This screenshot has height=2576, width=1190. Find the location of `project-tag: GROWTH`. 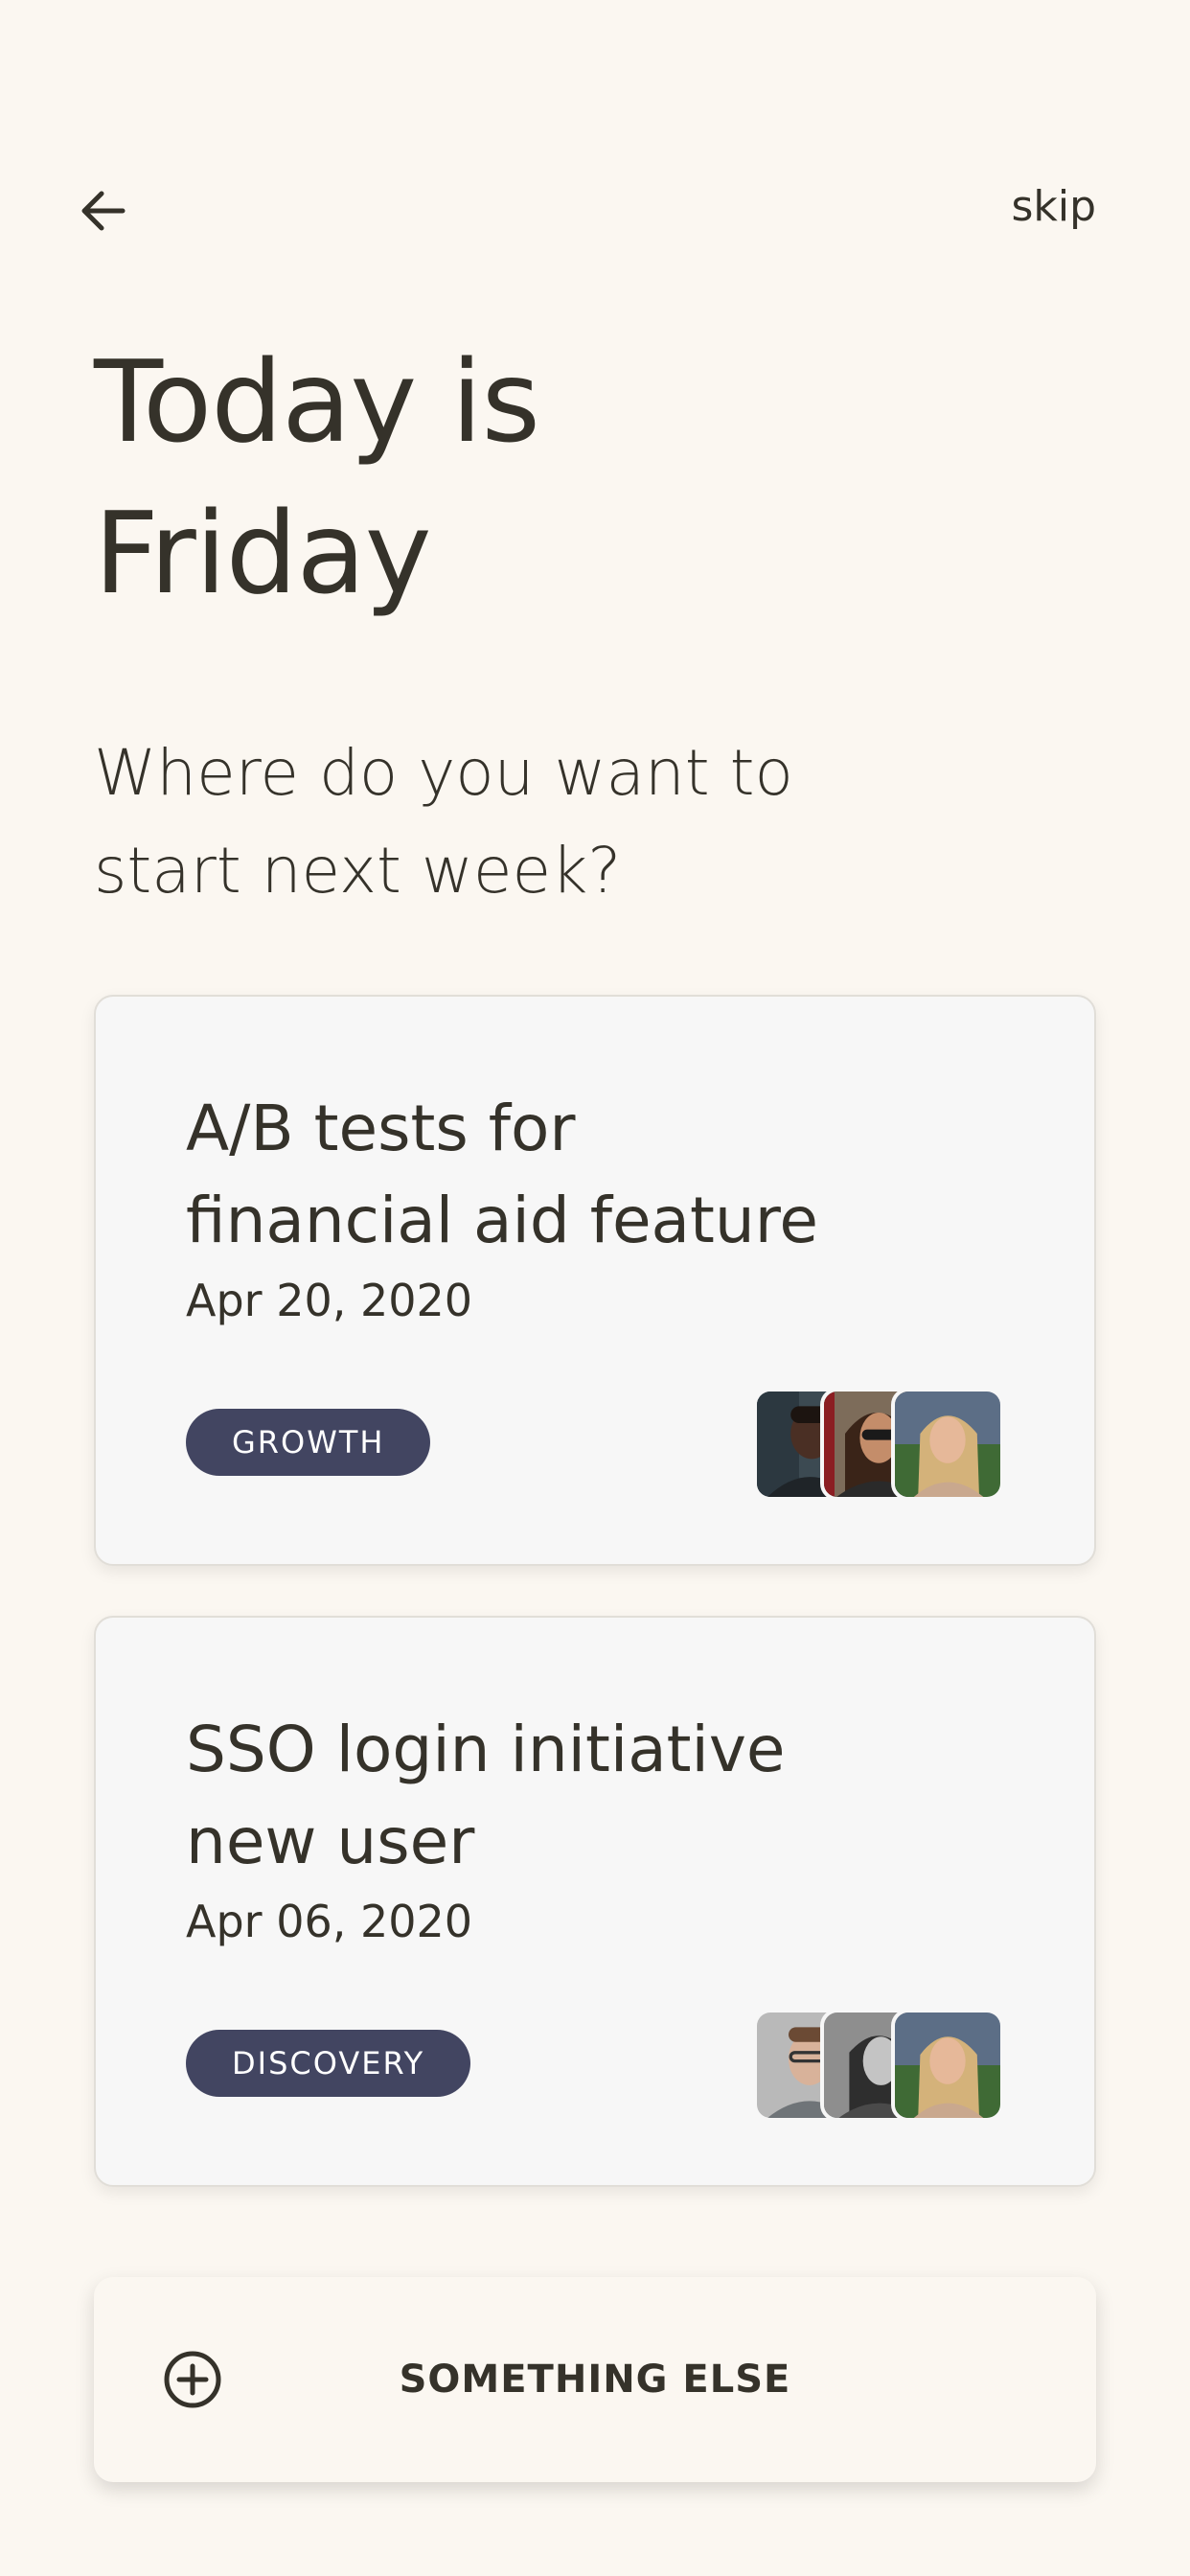

project-tag: GROWTH is located at coordinates (309, 1442).